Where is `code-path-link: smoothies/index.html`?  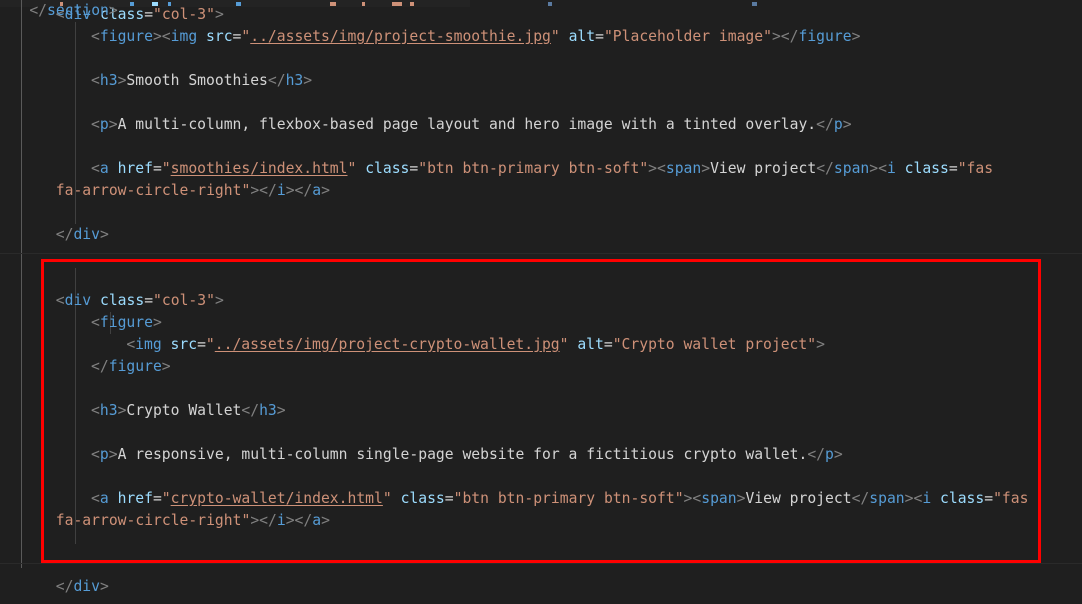
code-path-link: smoothies/index.html is located at coordinates (259, 168).